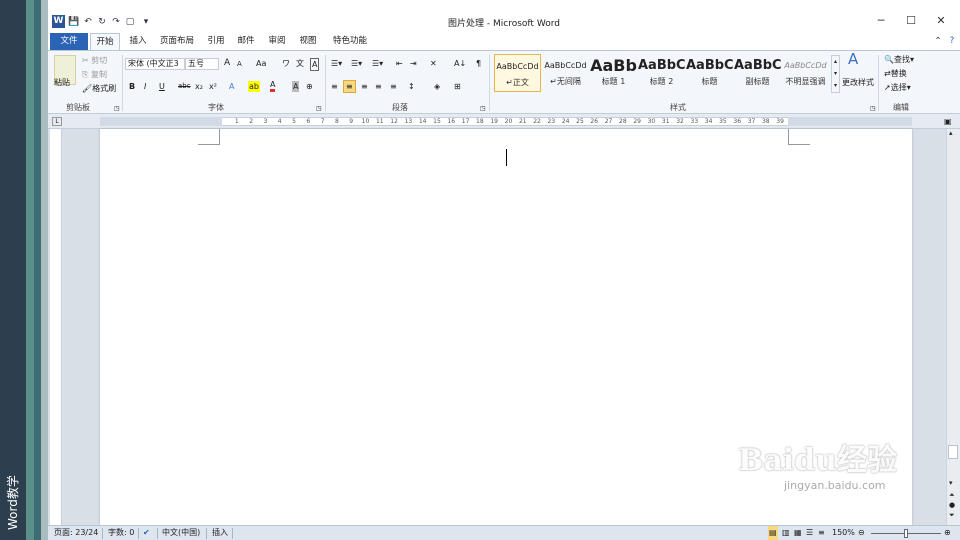  What do you see at coordinates (334, 86) in the screenshot?
I see `align-left-button: ≡` at bounding box center [334, 86].